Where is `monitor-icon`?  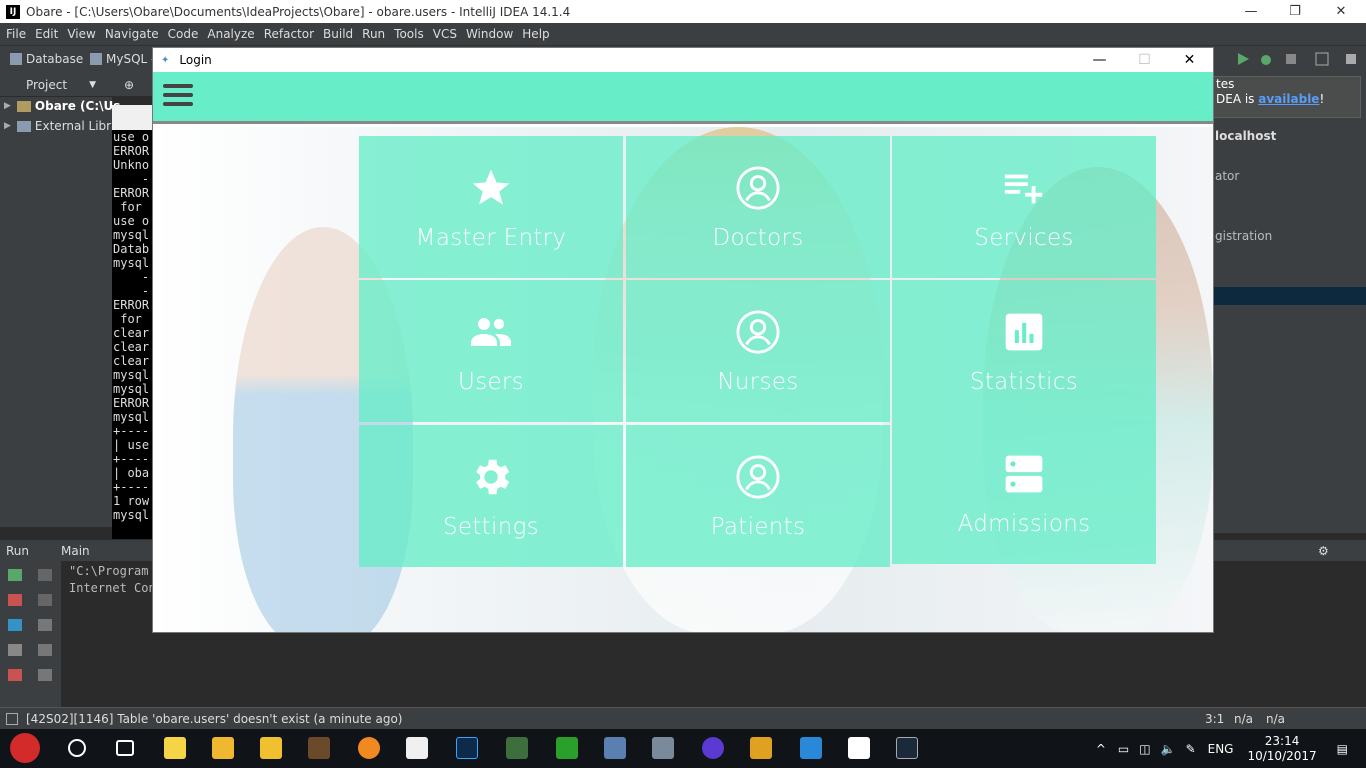
monitor-icon is located at coordinates (663, 748).